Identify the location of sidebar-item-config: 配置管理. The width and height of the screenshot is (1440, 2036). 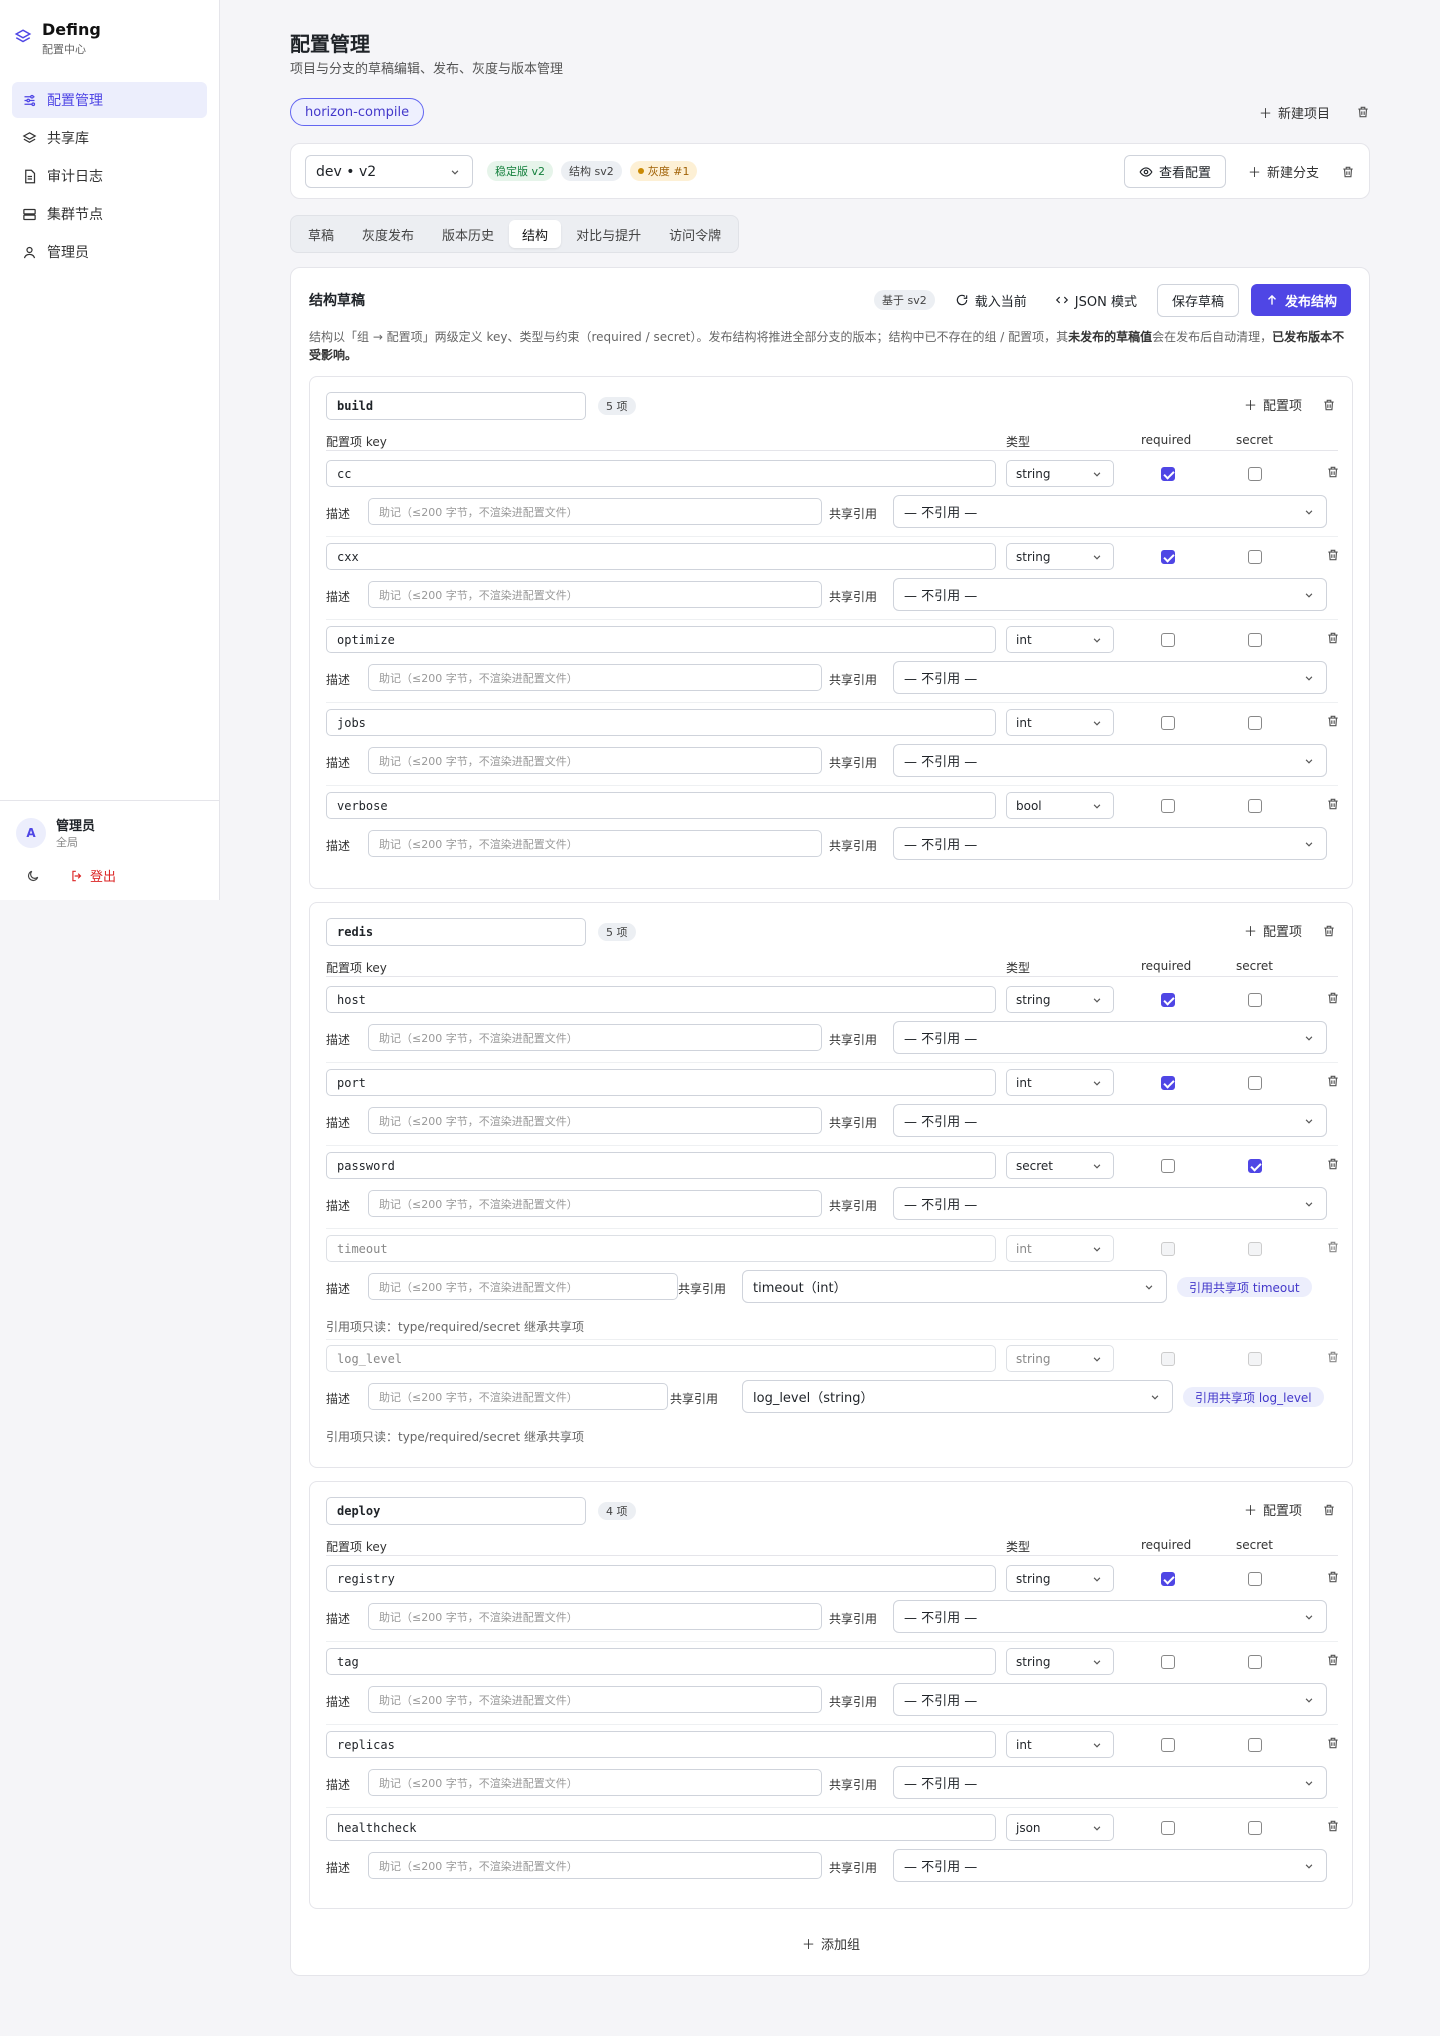
(109, 100).